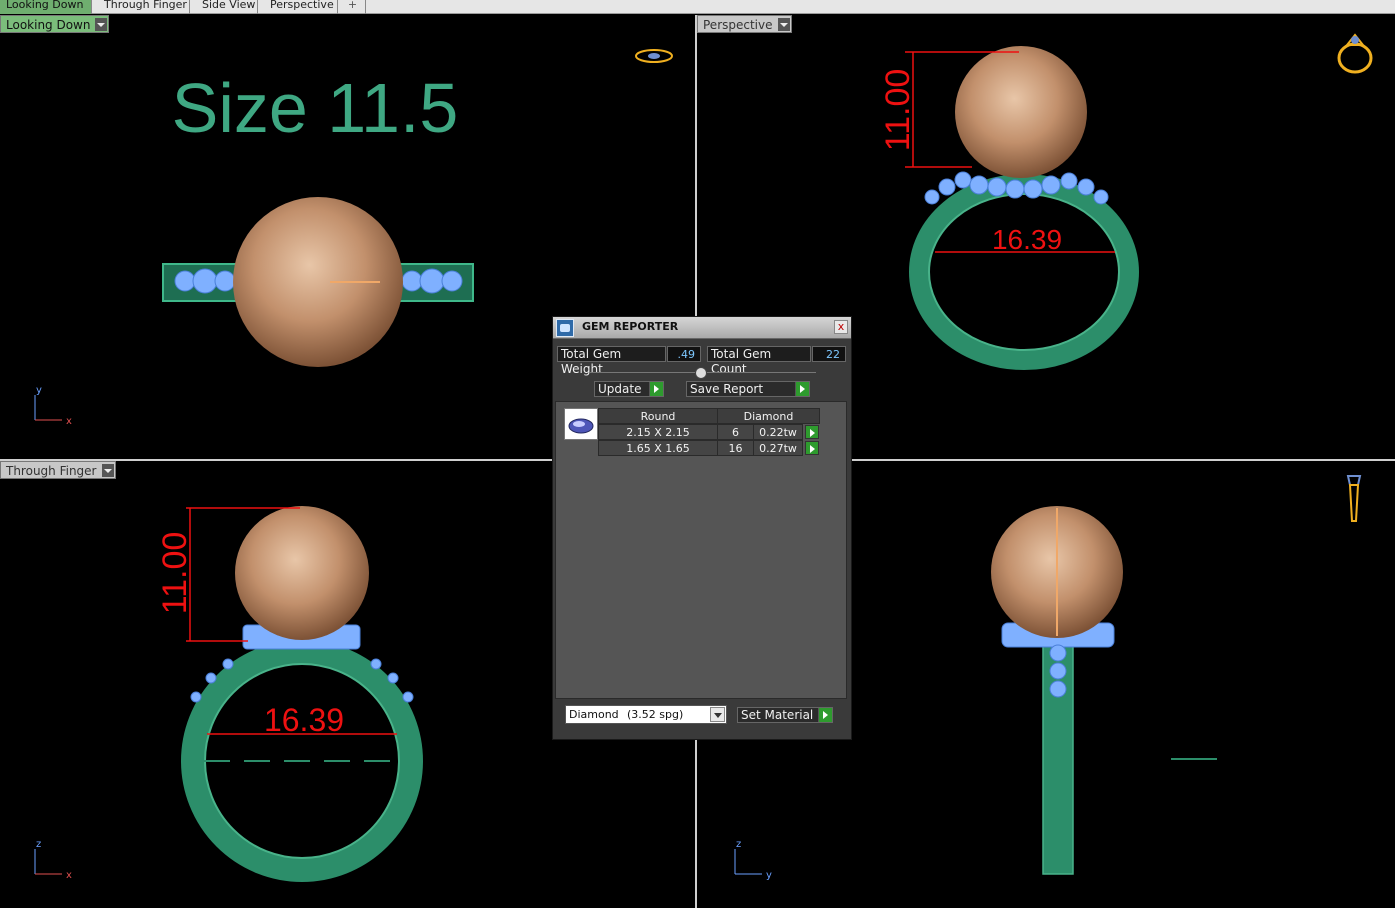  What do you see at coordinates (144, 7) in the screenshot?
I see `tab-through-finger: Through Finger` at bounding box center [144, 7].